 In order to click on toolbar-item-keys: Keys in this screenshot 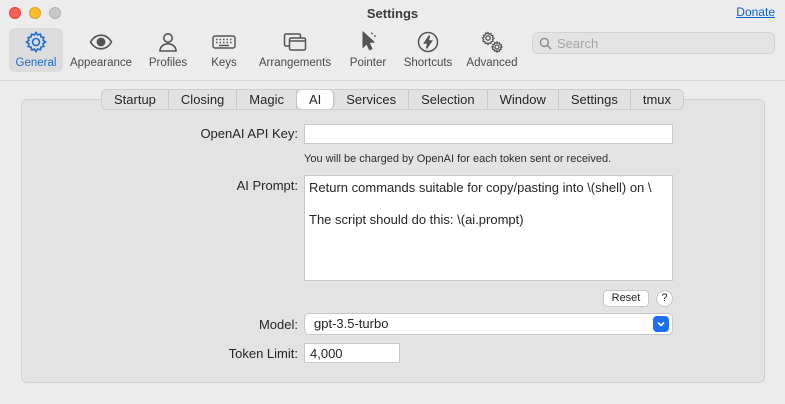, I will do `click(224, 50)`.